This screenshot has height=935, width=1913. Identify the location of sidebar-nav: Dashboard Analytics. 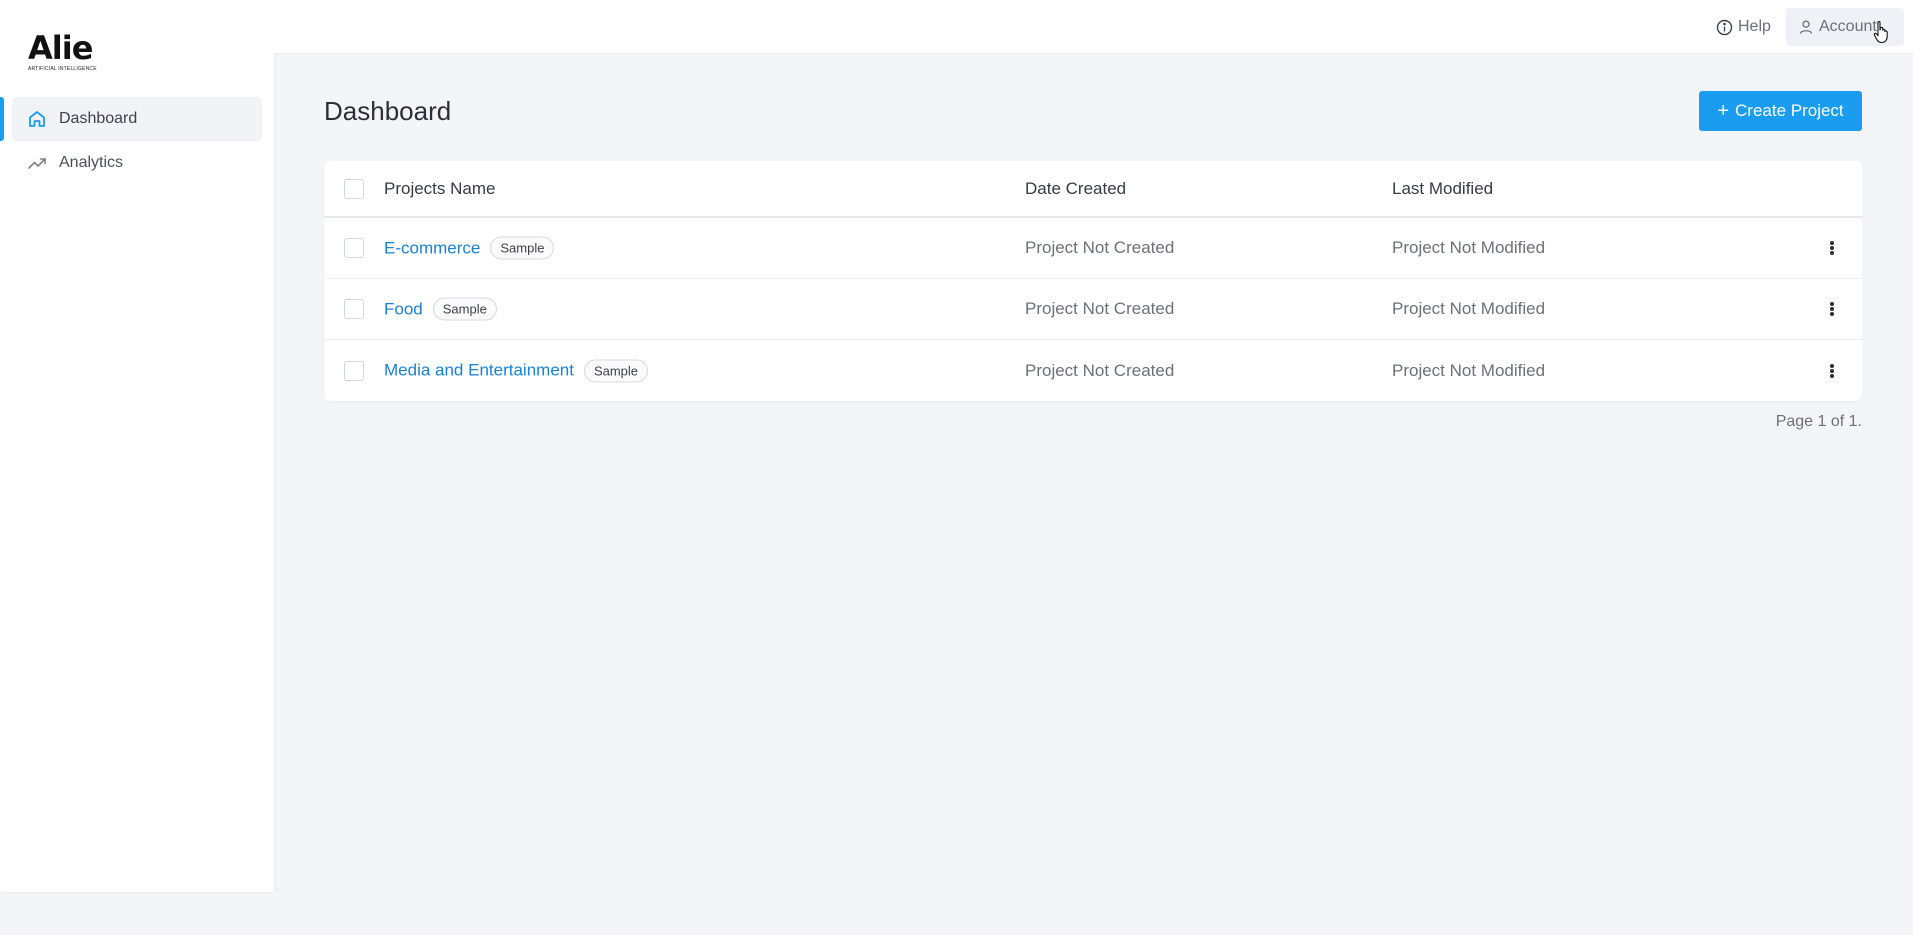
(137, 141).